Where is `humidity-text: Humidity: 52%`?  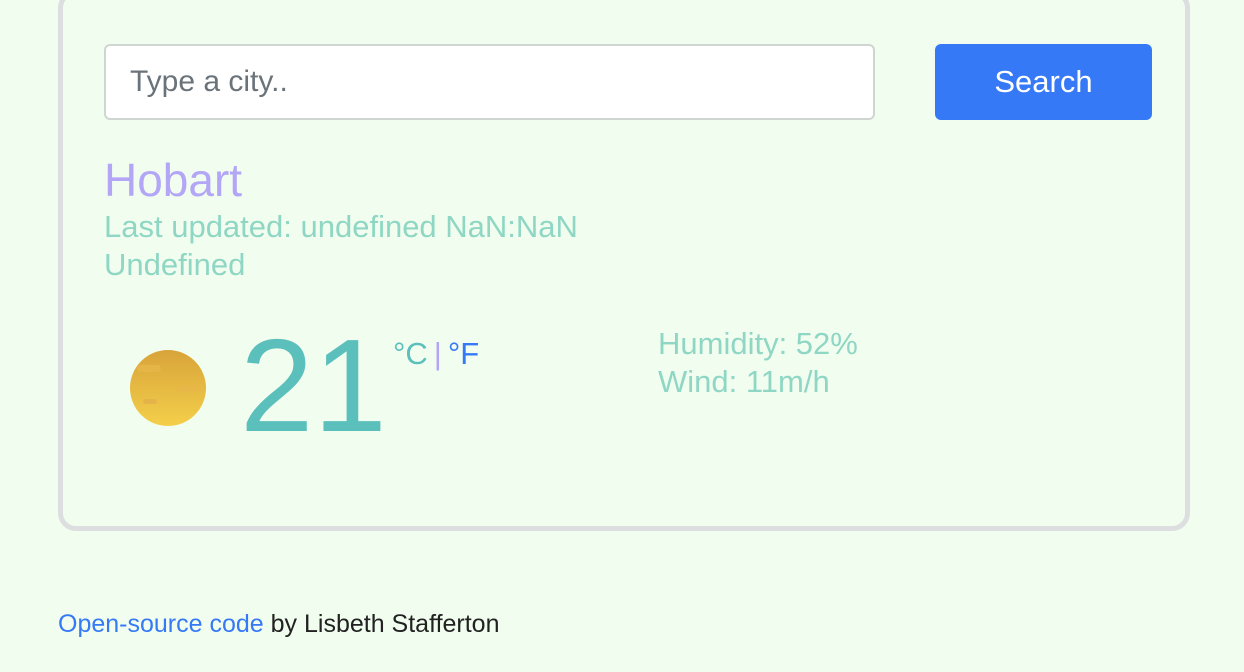
humidity-text: Humidity: 52% is located at coordinates (758, 343).